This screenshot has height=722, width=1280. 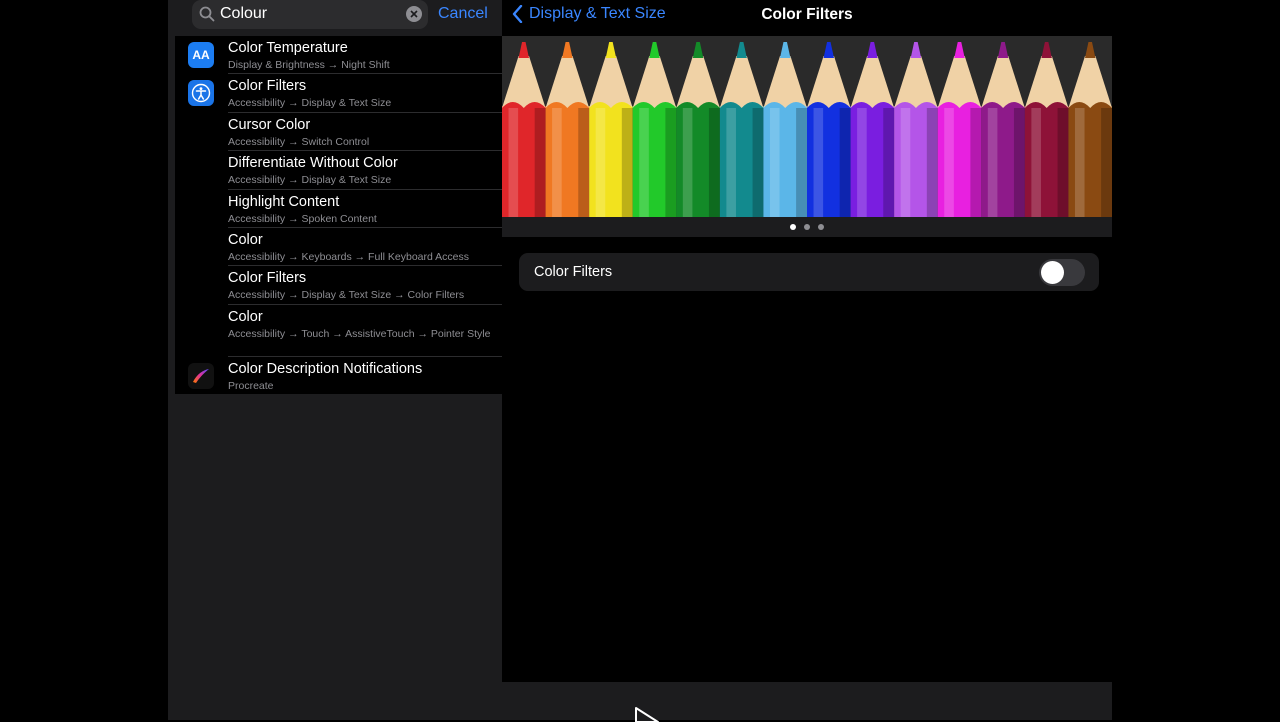 I want to click on icon-text: AA, so click(x=201, y=55).